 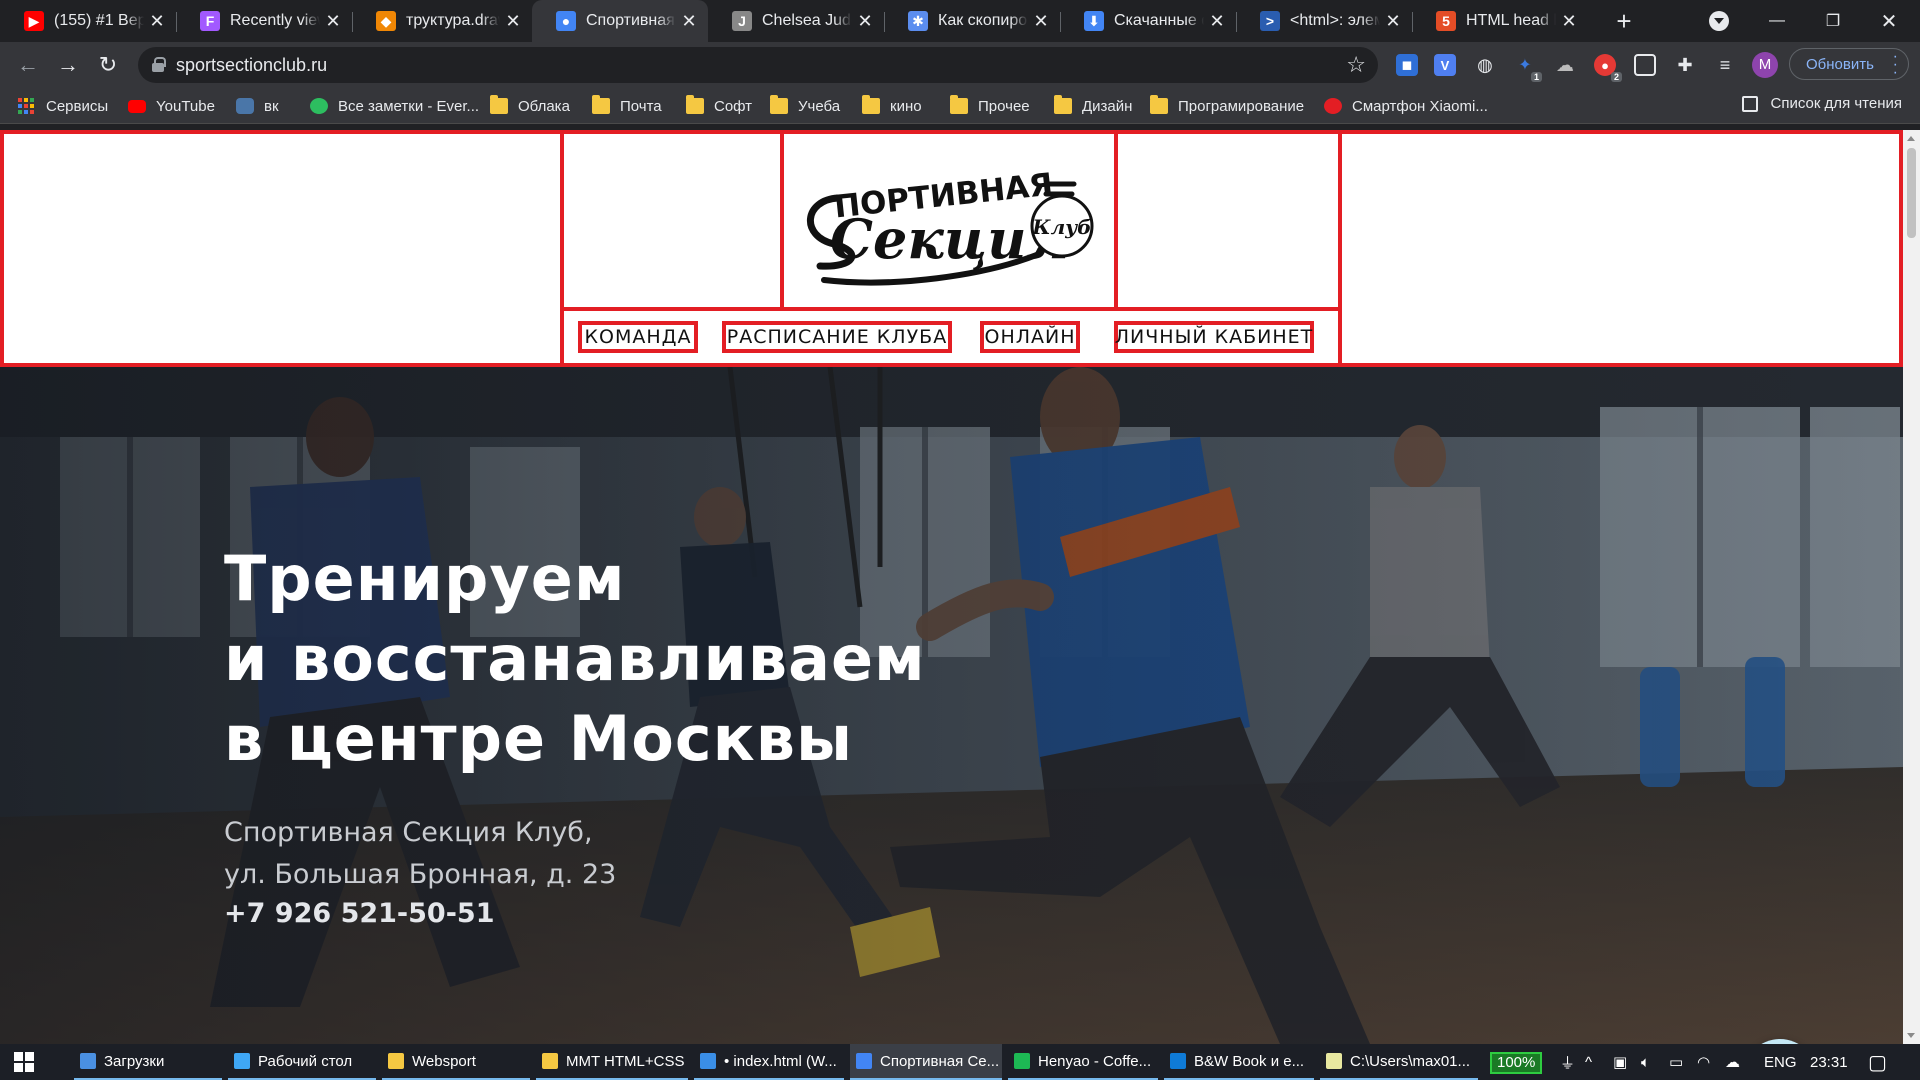 What do you see at coordinates (456, 1062) in the screenshot?
I see `taskbar-app: Websport` at bounding box center [456, 1062].